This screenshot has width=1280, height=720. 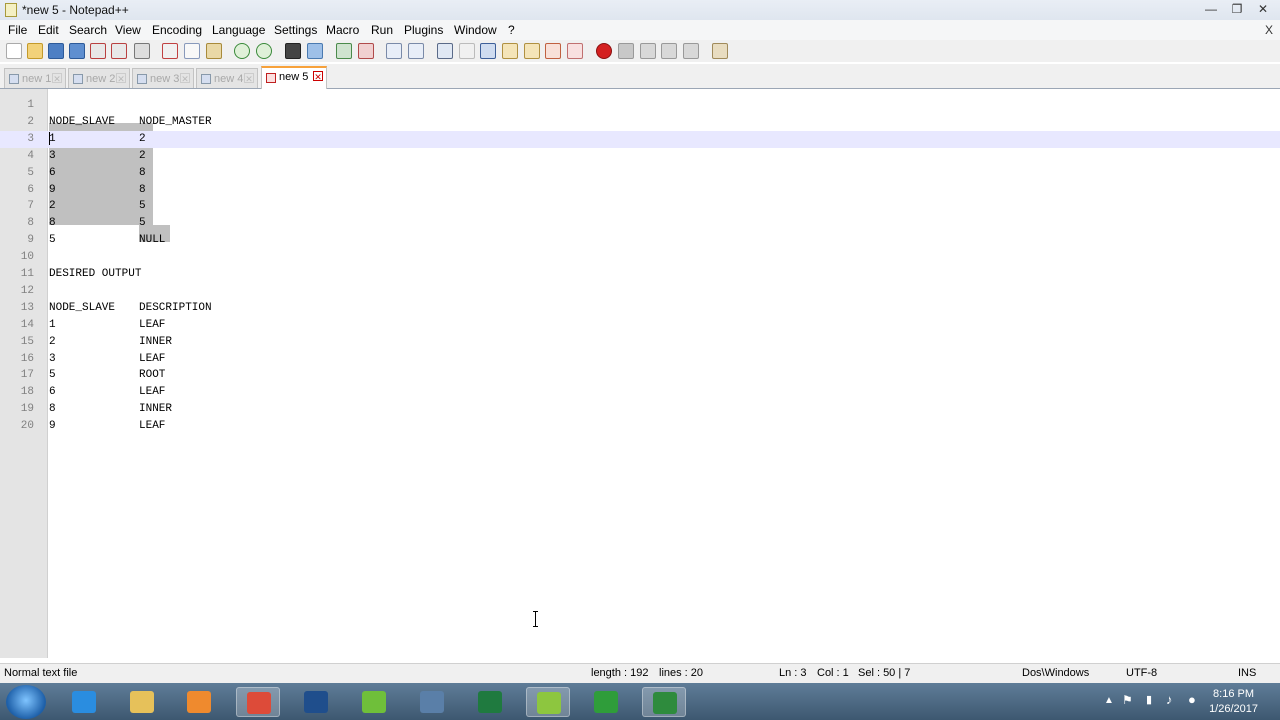 I want to click on minimize-button: —, so click(x=1211, y=9).